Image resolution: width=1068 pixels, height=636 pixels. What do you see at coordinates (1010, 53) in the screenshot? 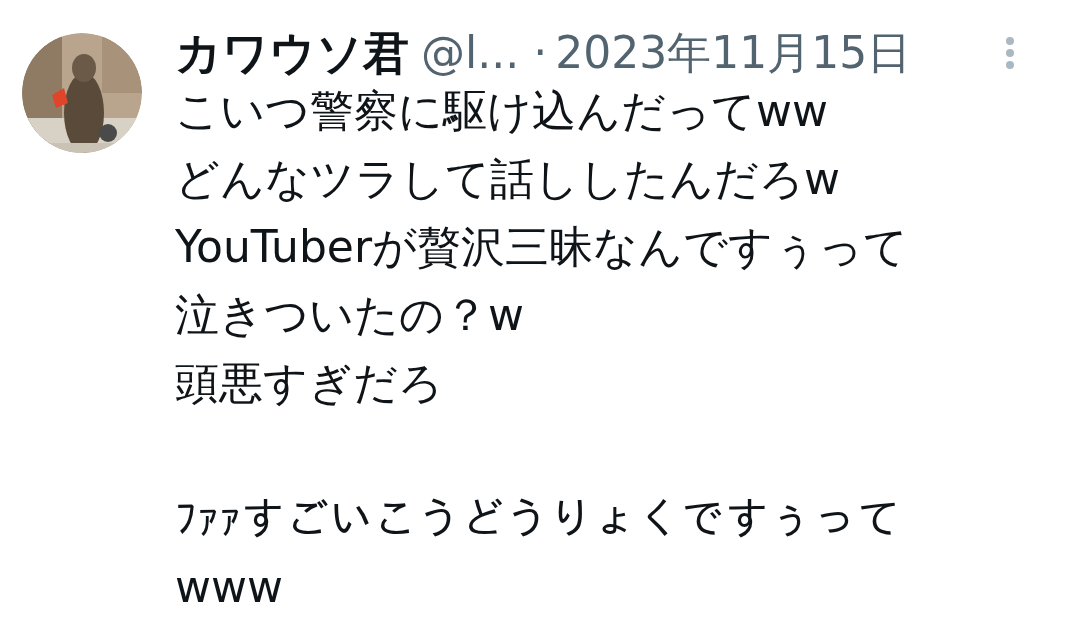
I see `more-options-icon` at bounding box center [1010, 53].